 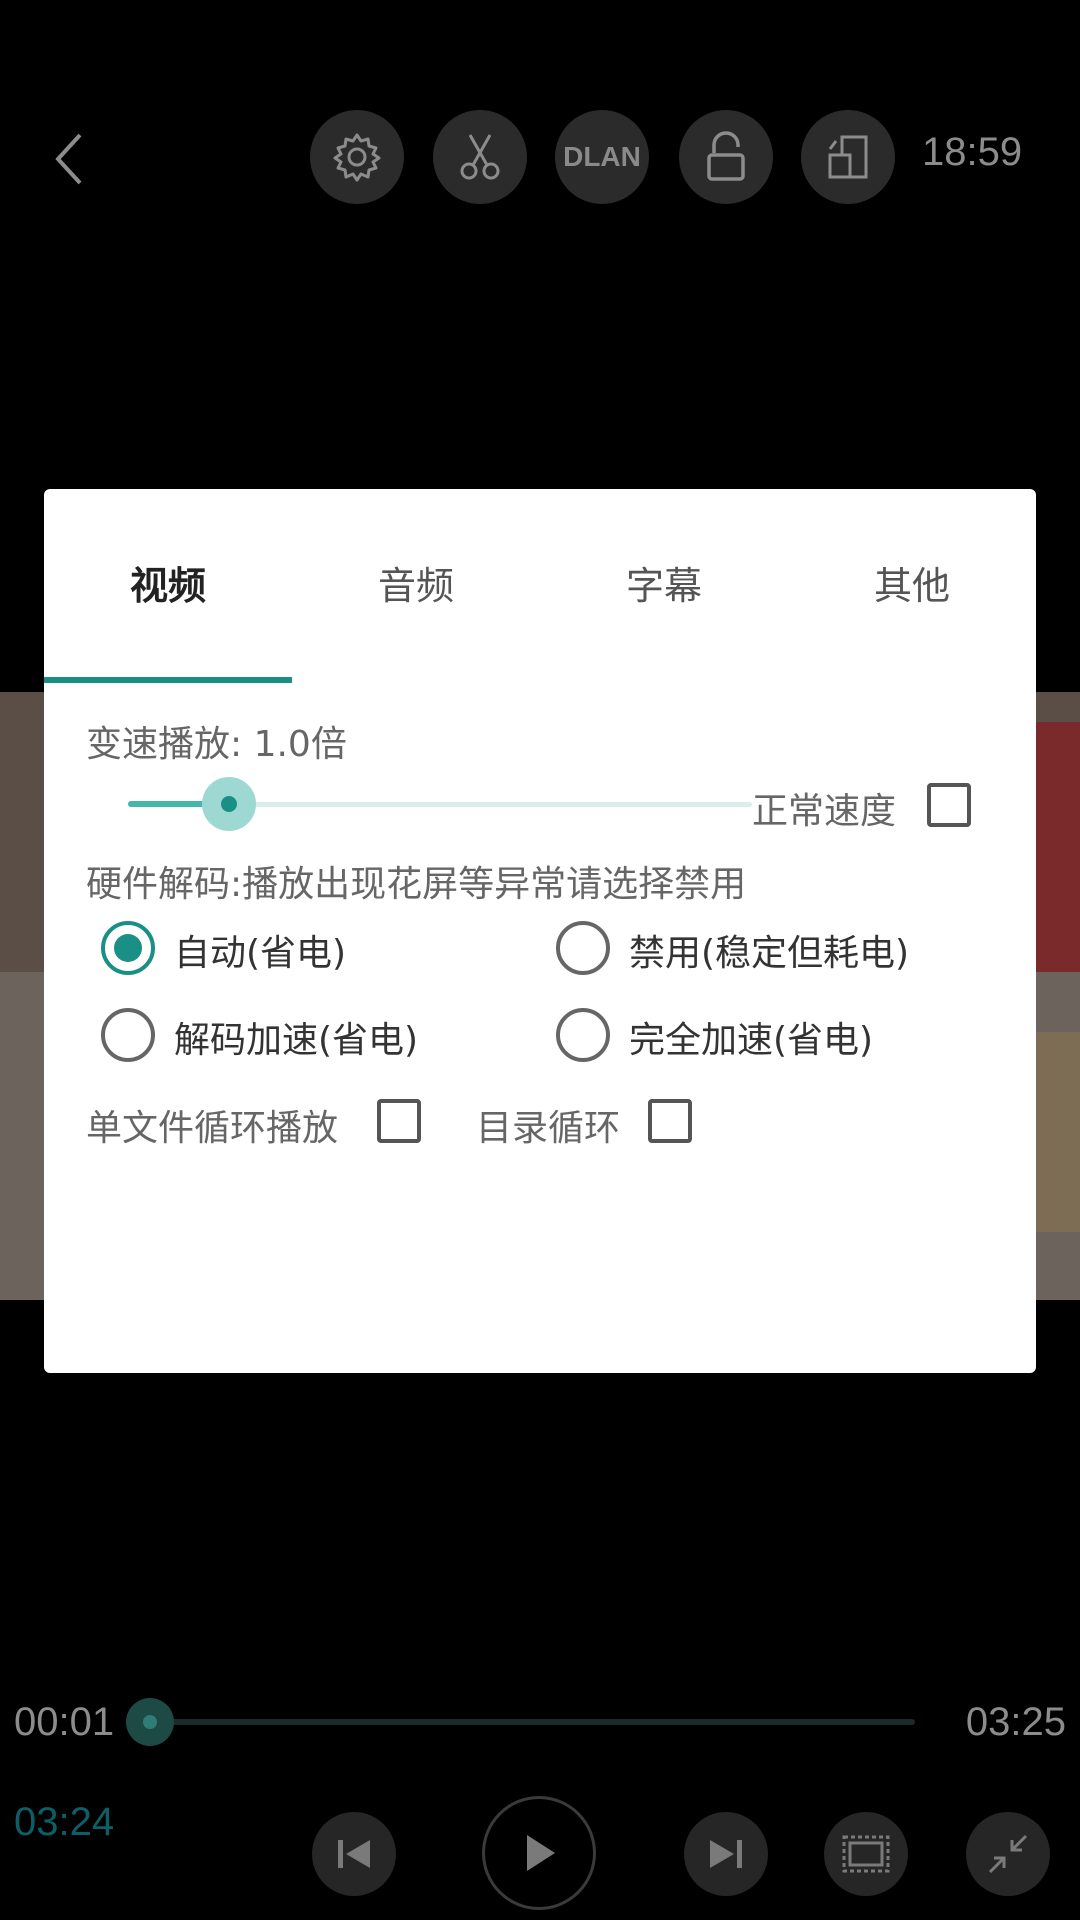 What do you see at coordinates (229, 804) in the screenshot?
I see `speed-slider-thumb` at bounding box center [229, 804].